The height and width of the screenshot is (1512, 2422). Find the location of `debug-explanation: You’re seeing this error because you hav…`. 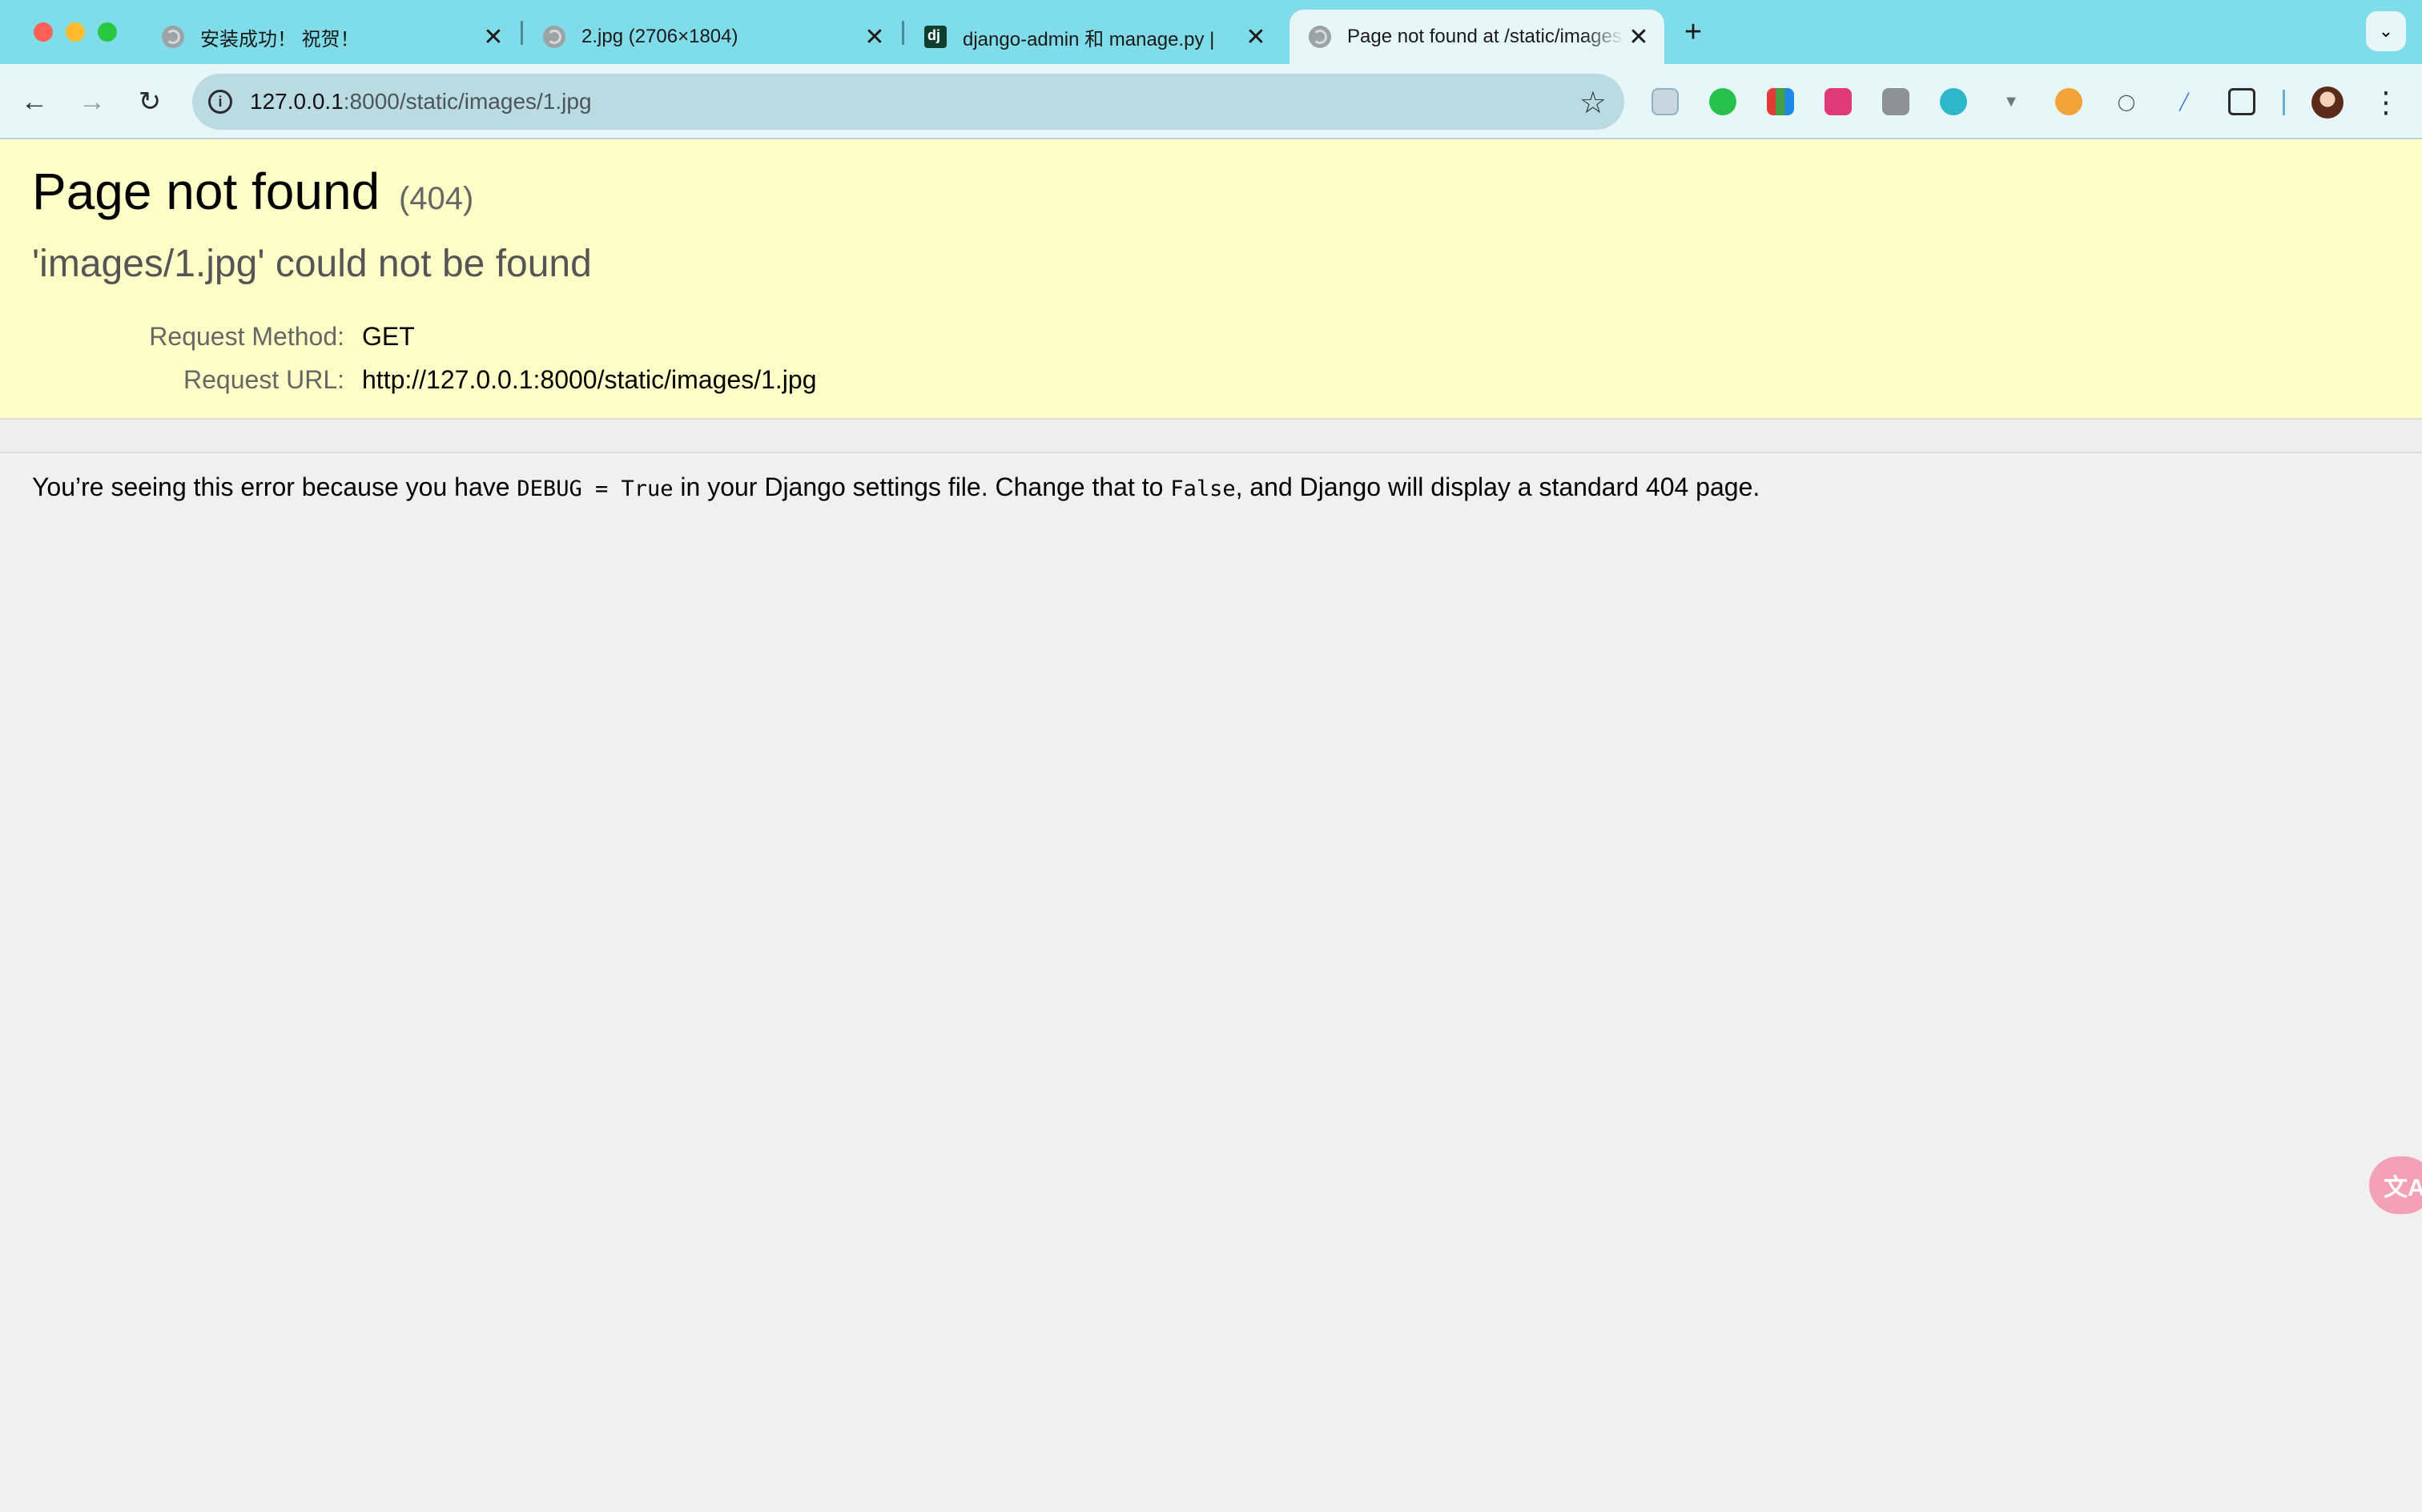

debug-explanation: You’re seeing this error because you hav… is located at coordinates (896, 486).